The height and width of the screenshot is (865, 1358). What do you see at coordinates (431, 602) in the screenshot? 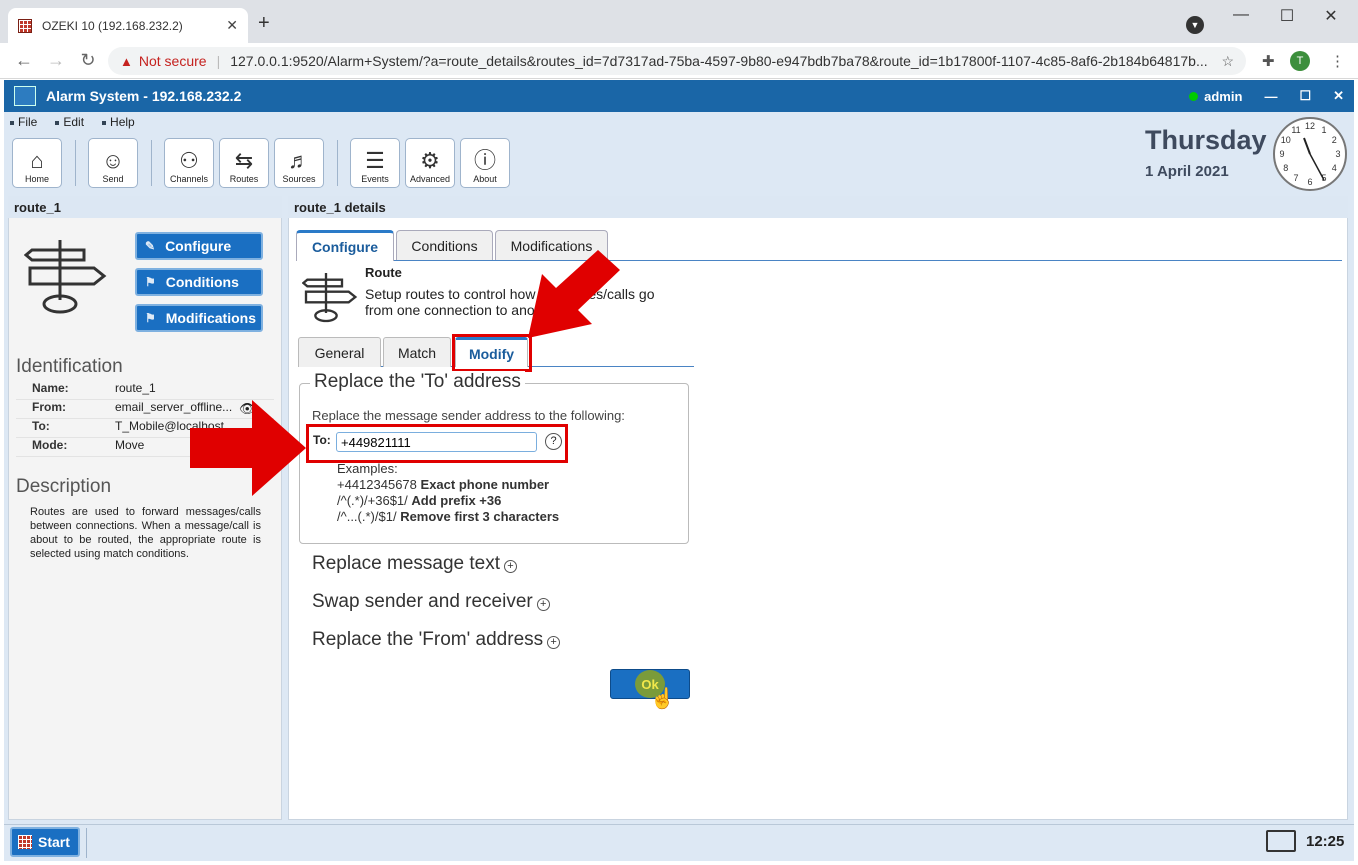
I see `swap-sender-receiver-expander: Swap sender and receiver +` at bounding box center [431, 602].